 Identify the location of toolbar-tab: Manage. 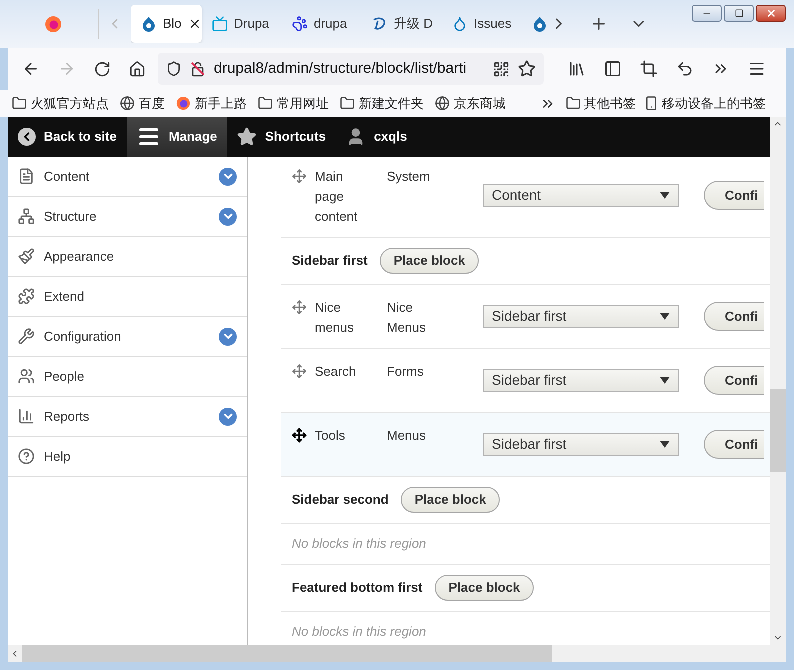
(177, 137).